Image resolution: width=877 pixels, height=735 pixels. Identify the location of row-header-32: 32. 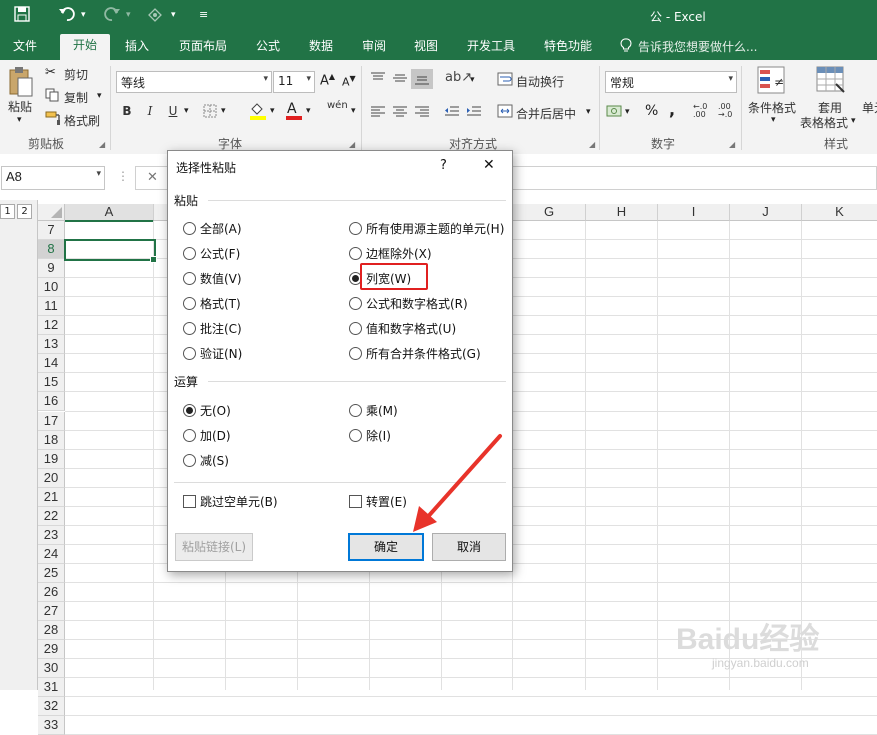
(51, 707).